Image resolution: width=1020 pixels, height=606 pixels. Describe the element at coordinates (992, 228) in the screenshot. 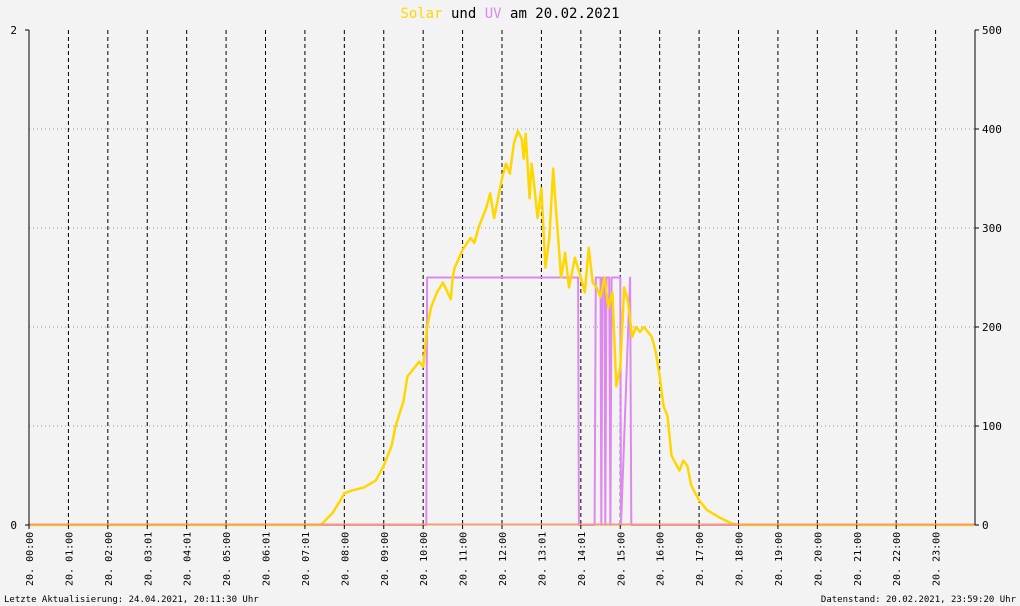

I see `right-tick-label: 300` at that location.